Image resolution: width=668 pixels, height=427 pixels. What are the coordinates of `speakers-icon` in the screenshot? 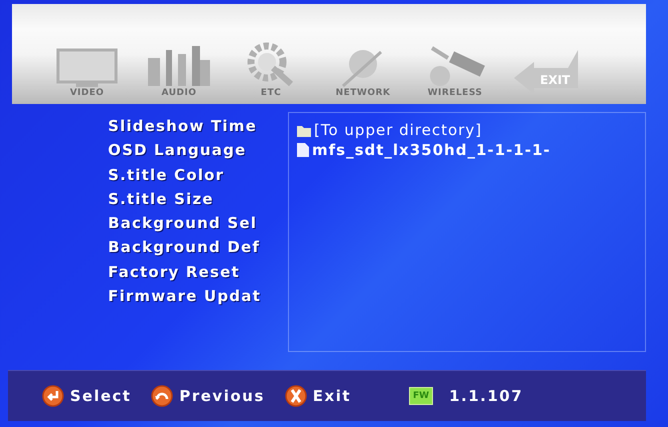 It's located at (179, 67).